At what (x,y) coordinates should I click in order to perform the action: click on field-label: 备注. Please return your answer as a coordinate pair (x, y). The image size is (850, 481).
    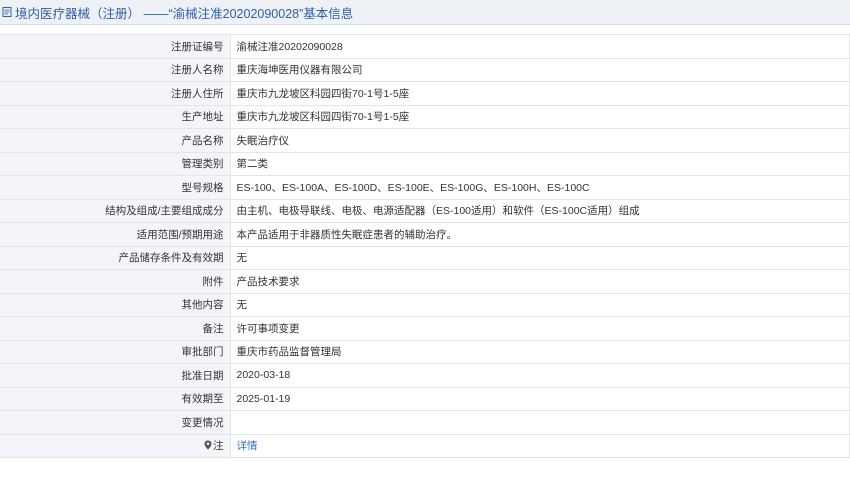
    Looking at the image, I should click on (115, 328).